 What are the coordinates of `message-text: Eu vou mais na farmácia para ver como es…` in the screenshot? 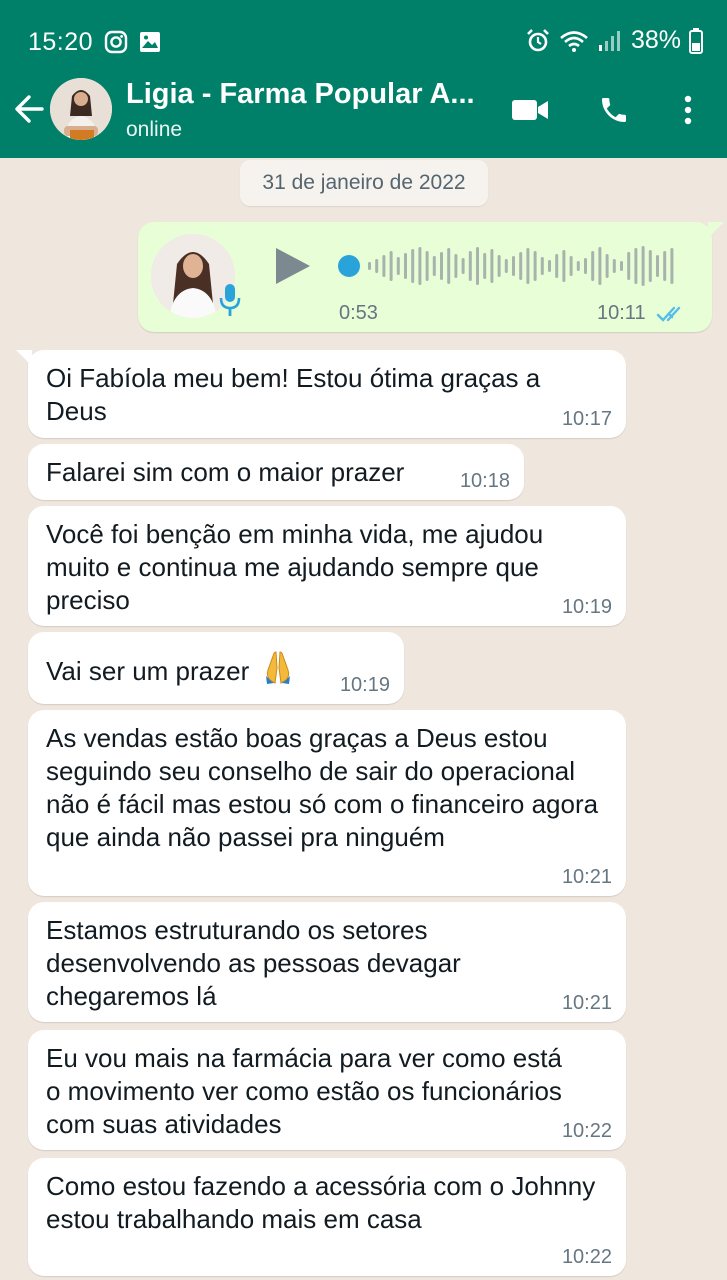 It's located at (304, 1091).